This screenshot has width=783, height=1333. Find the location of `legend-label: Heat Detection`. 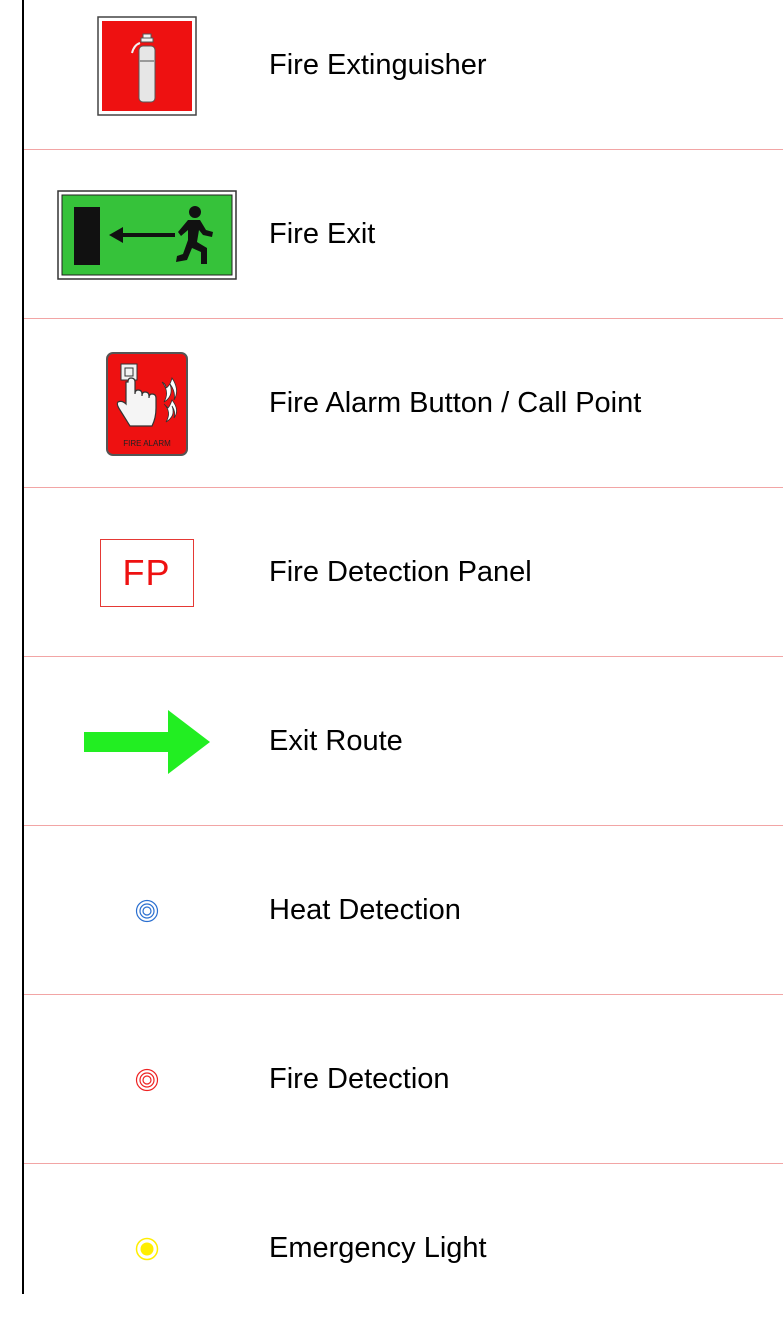

legend-label: Heat Detection is located at coordinates (365, 910).